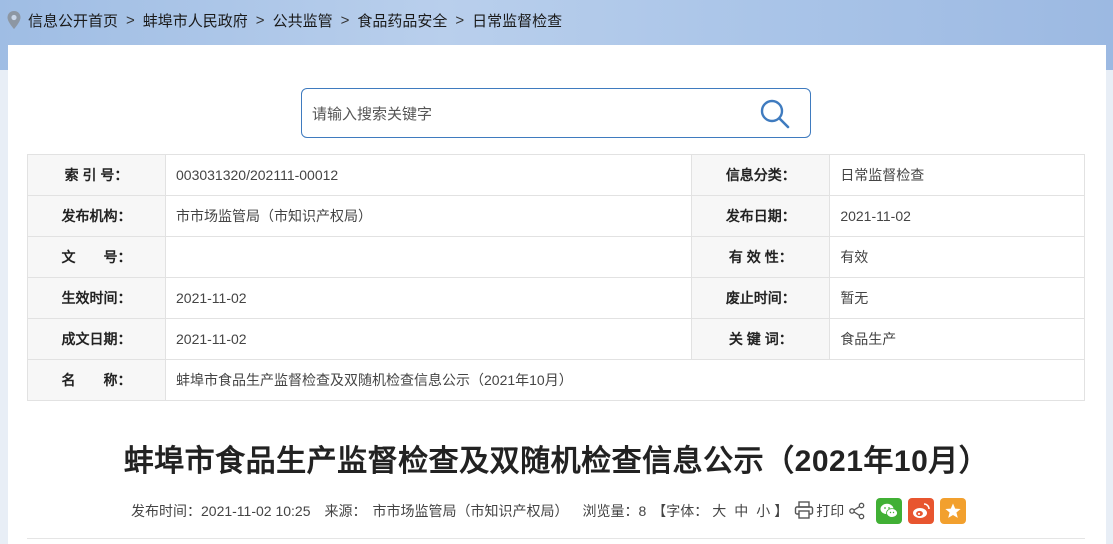 The image size is (1113, 544). Describe the element at coordinates (830, 511) in the screenshot. I see `print-label: 打印` at that location.